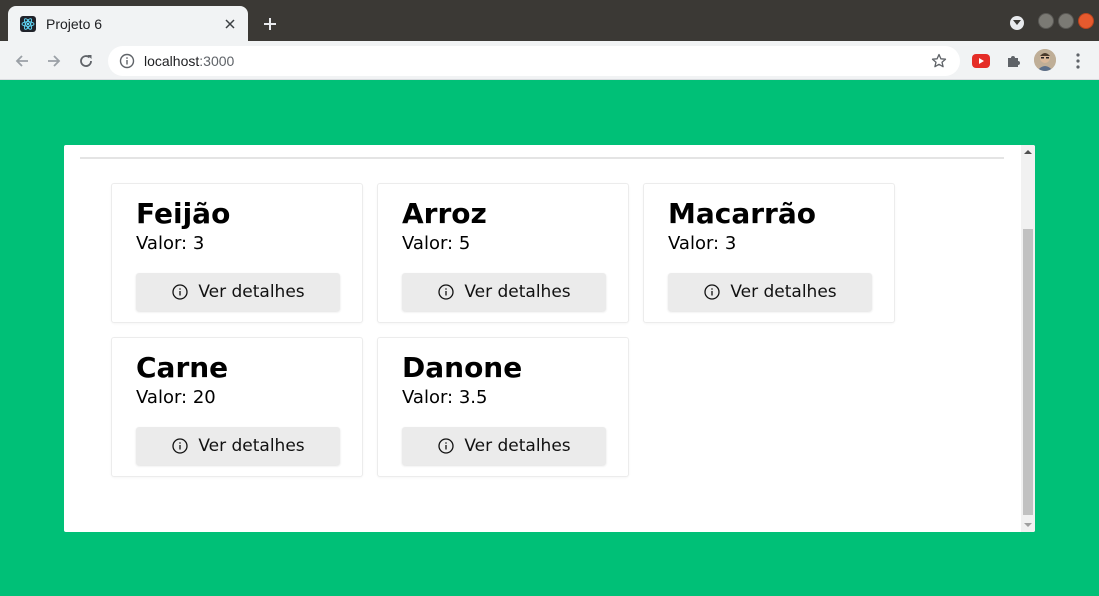  Describe the element at coordinates (172, 61) in the screenshot. I see `url-host: localhost` at that location.